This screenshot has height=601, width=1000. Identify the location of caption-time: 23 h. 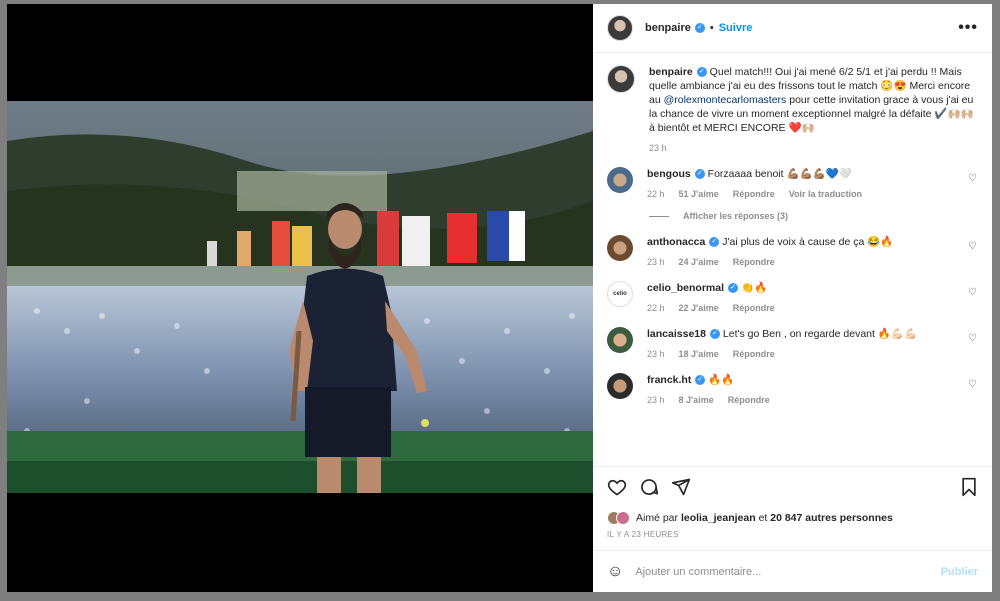
(658, 148).